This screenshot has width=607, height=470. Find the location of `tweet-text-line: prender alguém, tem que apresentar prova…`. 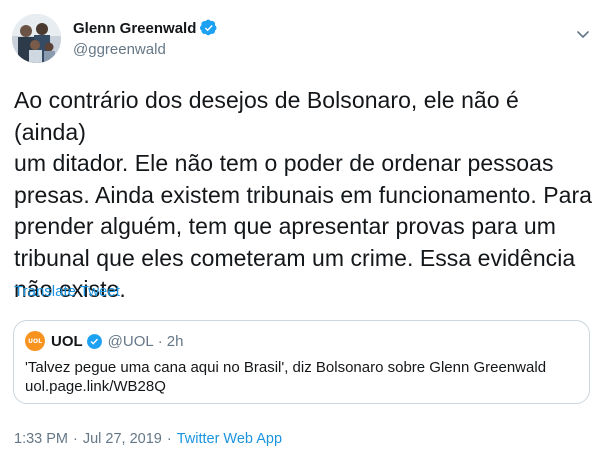

tweet-text-line: prender alguém, tem que apresentar prova… is located at coordinates (285, 226).